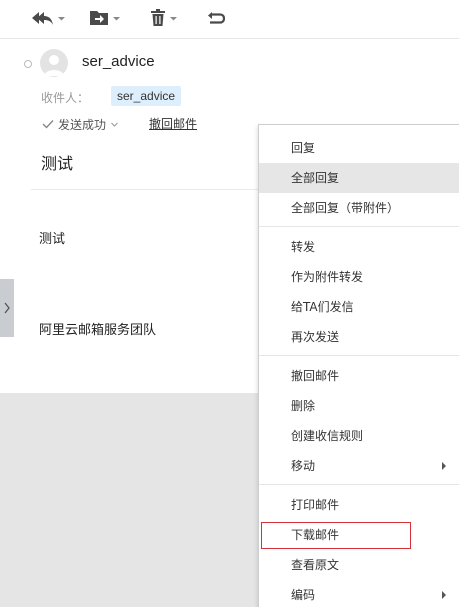 The height and width of the screenshot is (607, 459). Describe the element at coordinates (359, 307) in the screenshot. I see `menu-item-send-to-them: 给TA们发信` at that location.